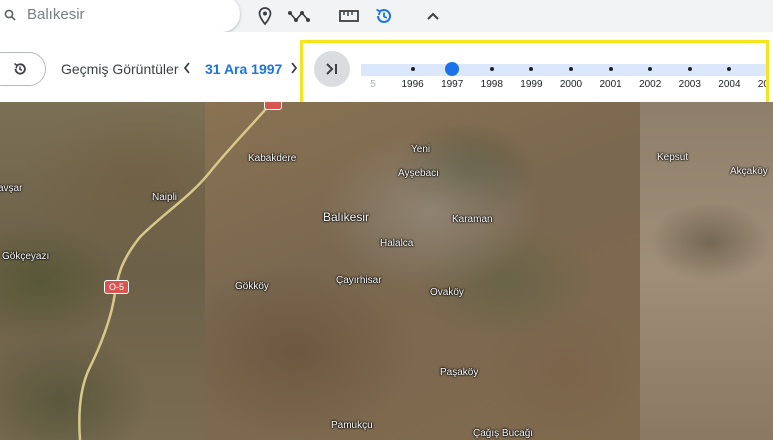 The height and width of the screenshot is (440, 773). Describe the element at coordinates (252, 286) in the screenshot. I see `place-label: Gökköy` at that location.